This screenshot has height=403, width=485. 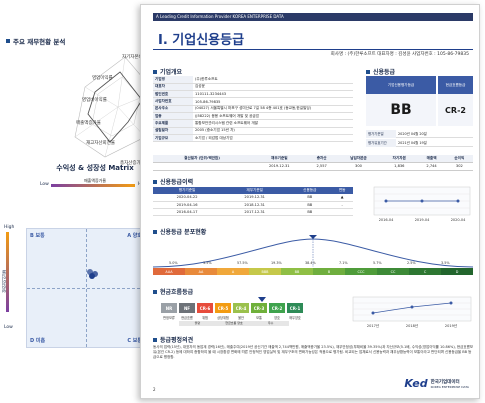 What do you see at coordinates (253, 212) in the screenshot?
I see `history-row: 2016-04-17 2017.12.31 BB` at bounding box center [253, 212].